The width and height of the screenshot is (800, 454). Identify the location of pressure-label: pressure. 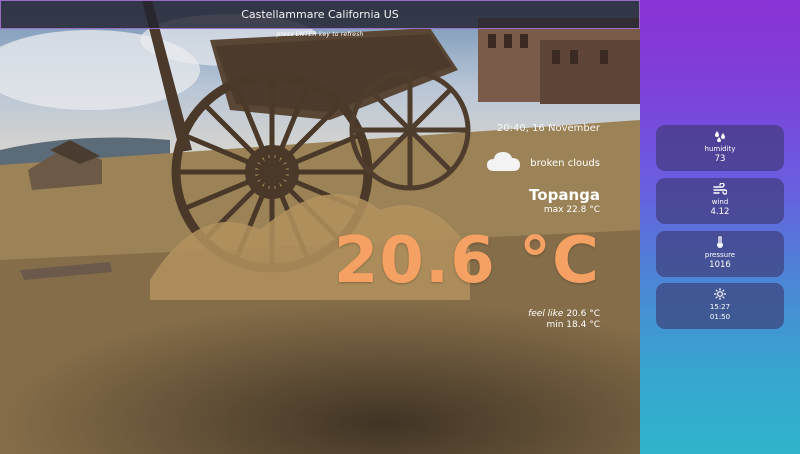
(720, 255).